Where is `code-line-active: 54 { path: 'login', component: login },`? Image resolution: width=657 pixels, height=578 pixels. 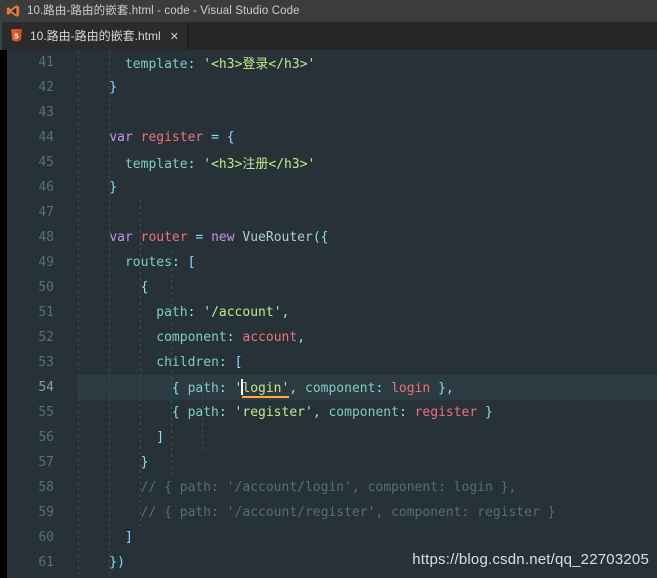
code-line-active: 54 { path: 'login', component: login }, is located at coordinates (332, 387).